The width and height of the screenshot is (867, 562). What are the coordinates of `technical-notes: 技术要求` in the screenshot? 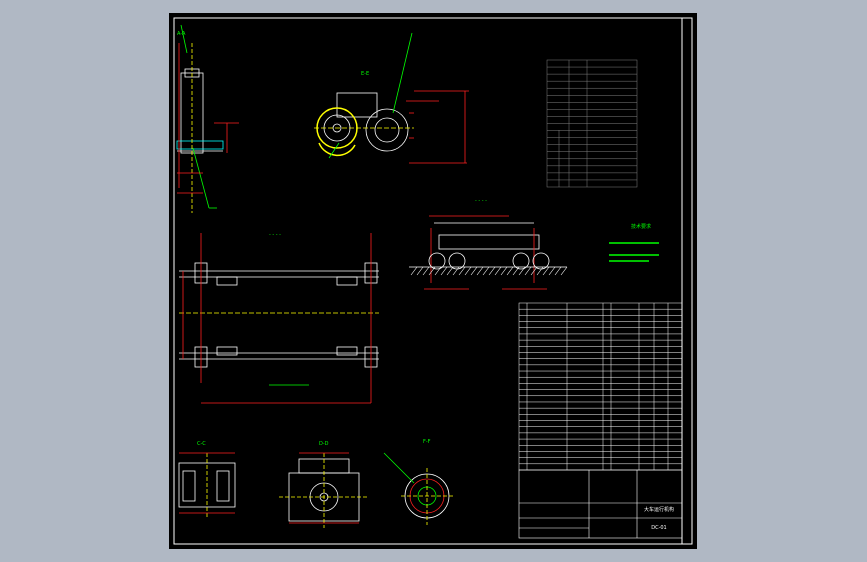 It's located at (634, 242).